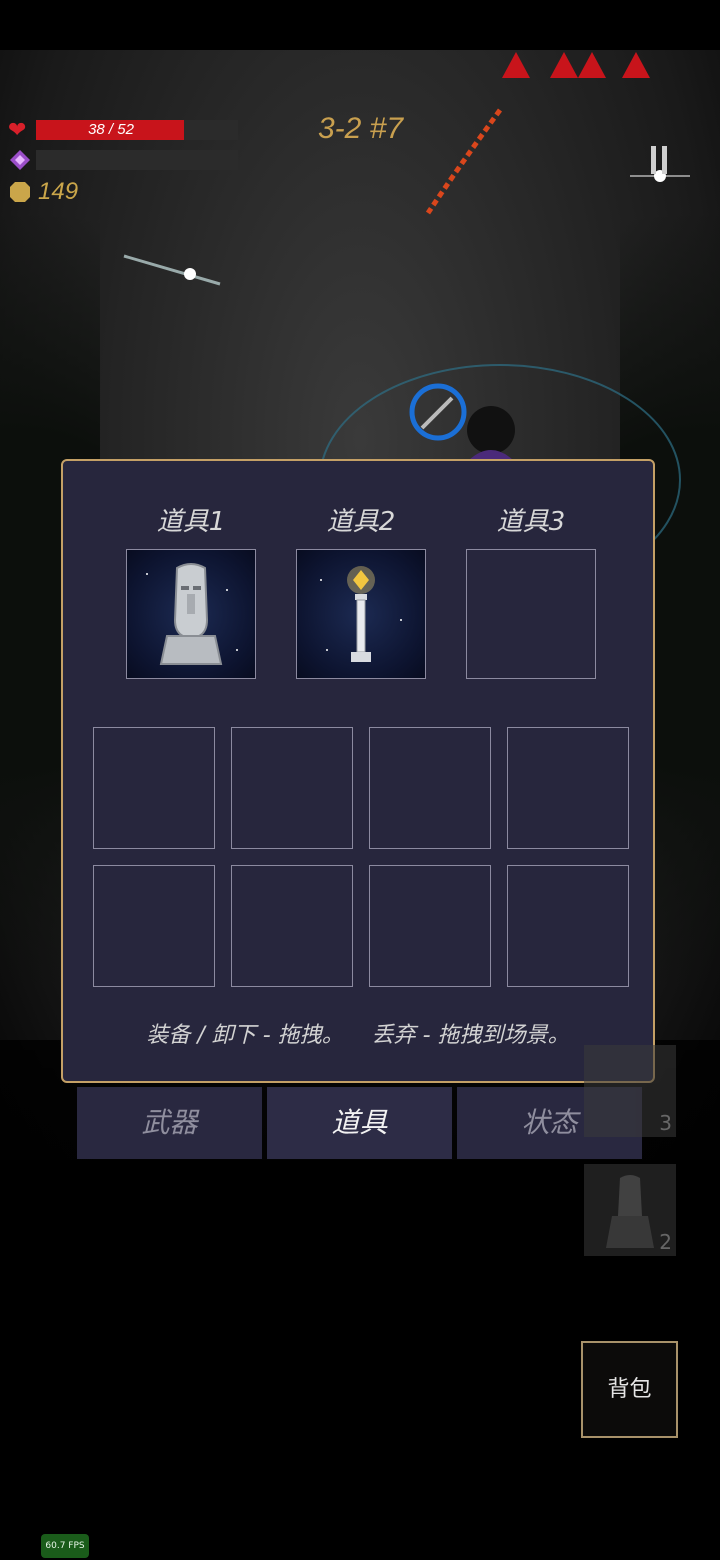  Describe the element at coordinates (58, 191) in the screenshot. I see `gold-count: 149` at that location.